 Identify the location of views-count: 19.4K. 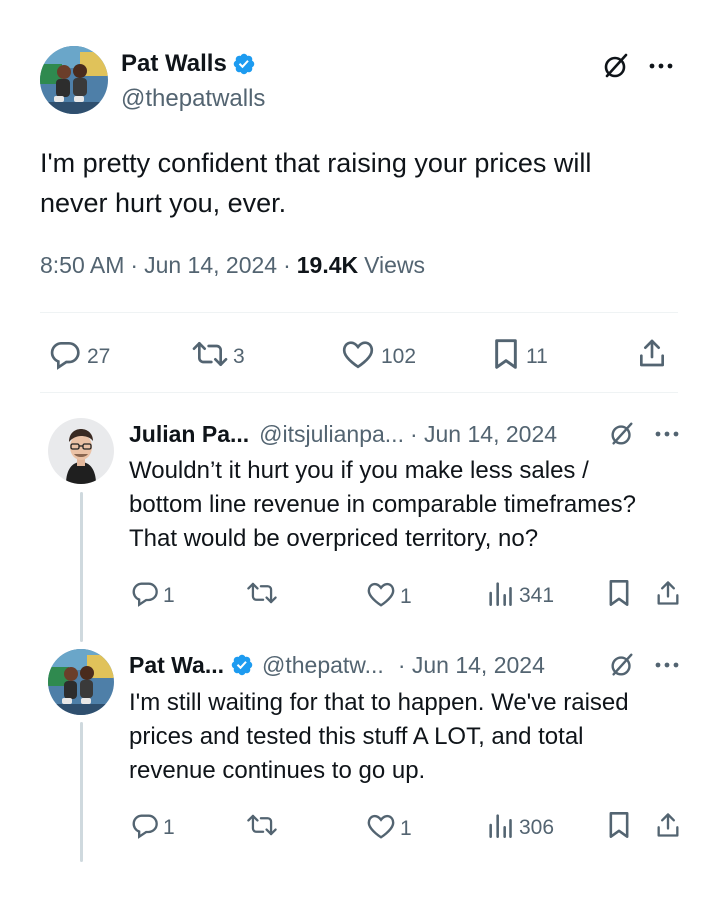
(327, 265).